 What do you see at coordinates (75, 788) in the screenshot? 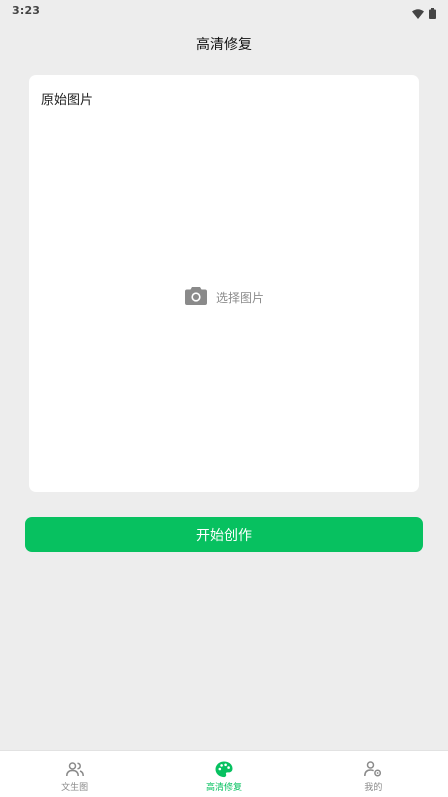
I see `tab-label: 文生图` at bounding box center [75, 788].